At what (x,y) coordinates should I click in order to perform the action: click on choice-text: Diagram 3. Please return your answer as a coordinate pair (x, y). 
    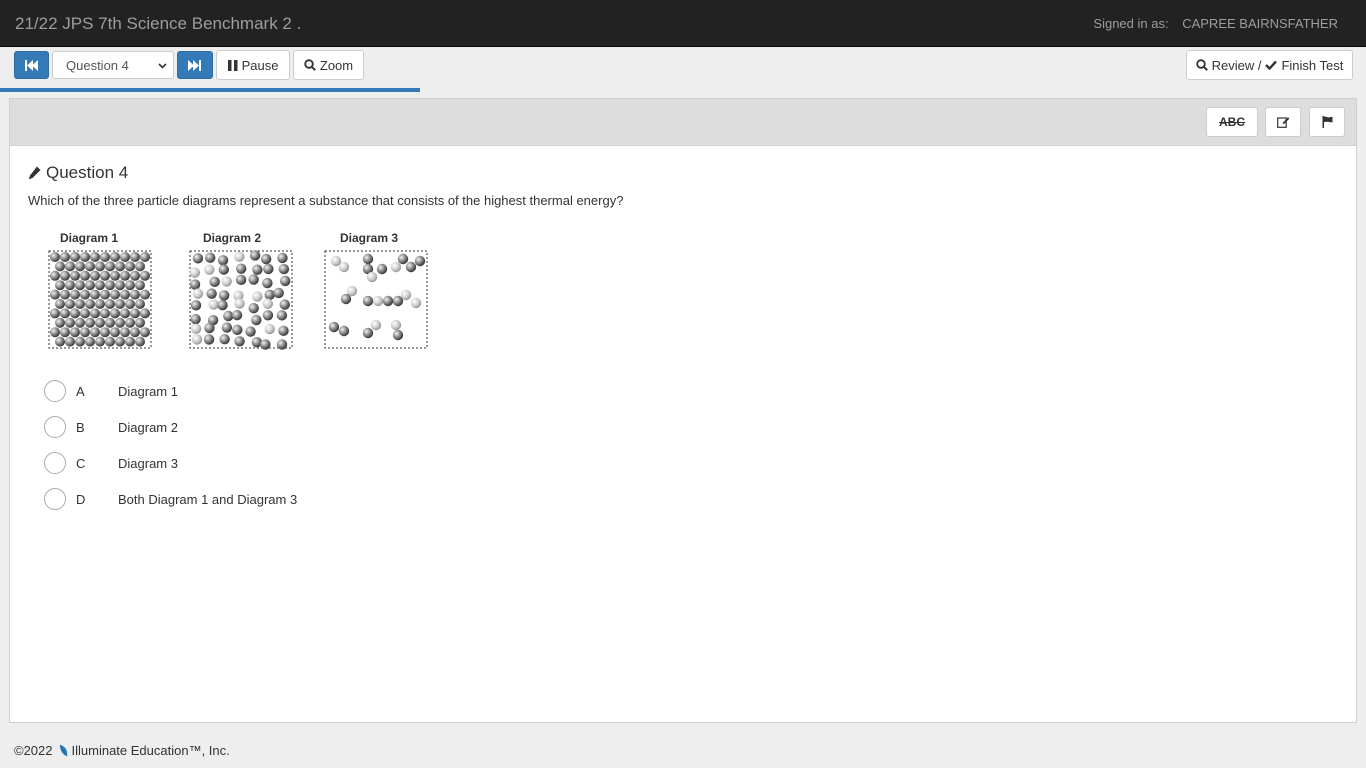
    Looking at the image, I should click on (148, 463).